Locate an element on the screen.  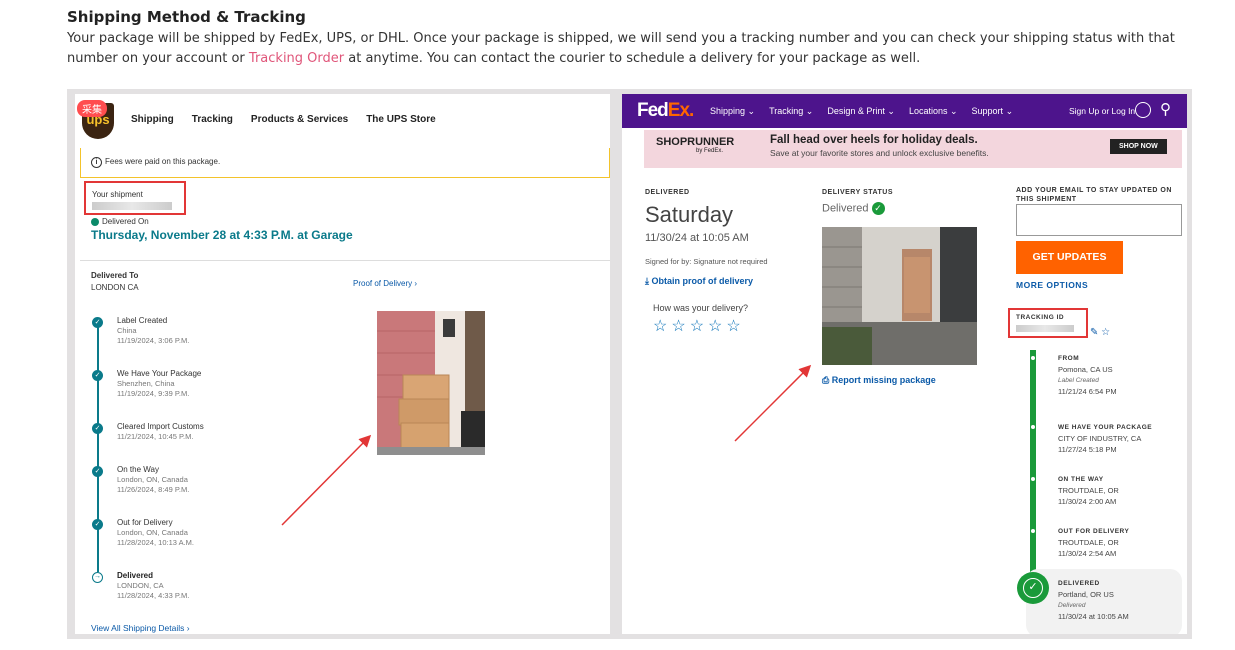
section-title: Shipping Method & Tracking is located at coordinates (186, 17).